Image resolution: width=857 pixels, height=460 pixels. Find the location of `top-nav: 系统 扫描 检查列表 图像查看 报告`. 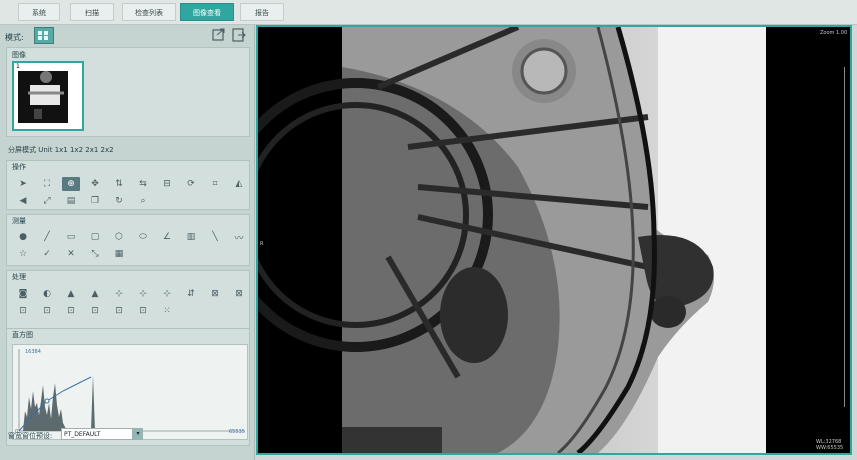

top-nav: 系统 扫描 检查列表 图像查看 报告 is located at coordinates (428, 12).